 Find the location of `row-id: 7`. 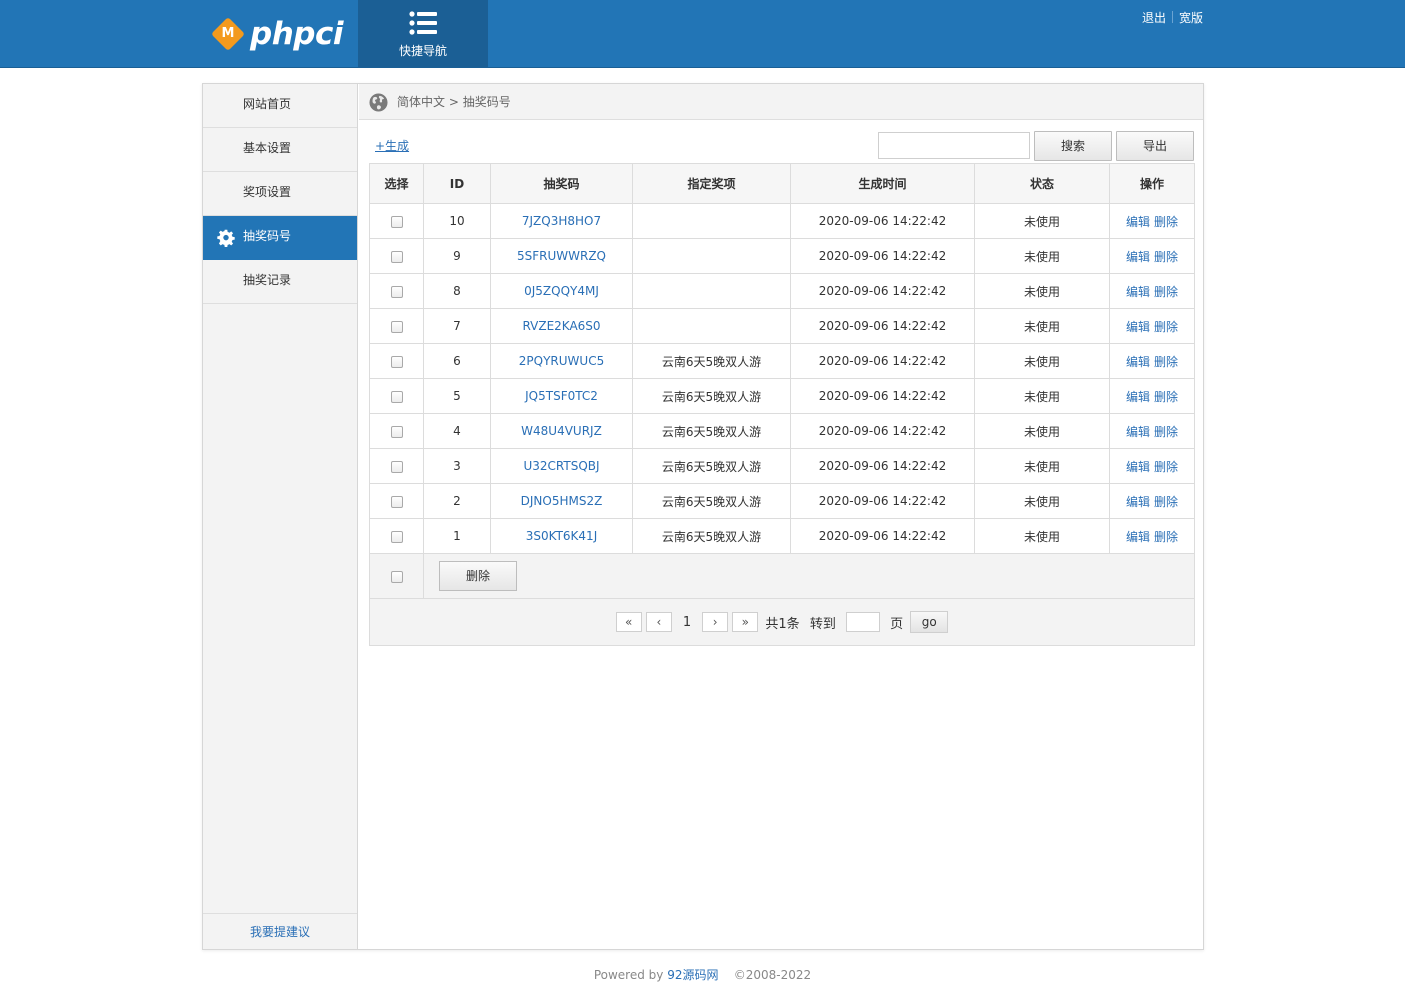

row-id: 7 is located at coordinates (457, 326).